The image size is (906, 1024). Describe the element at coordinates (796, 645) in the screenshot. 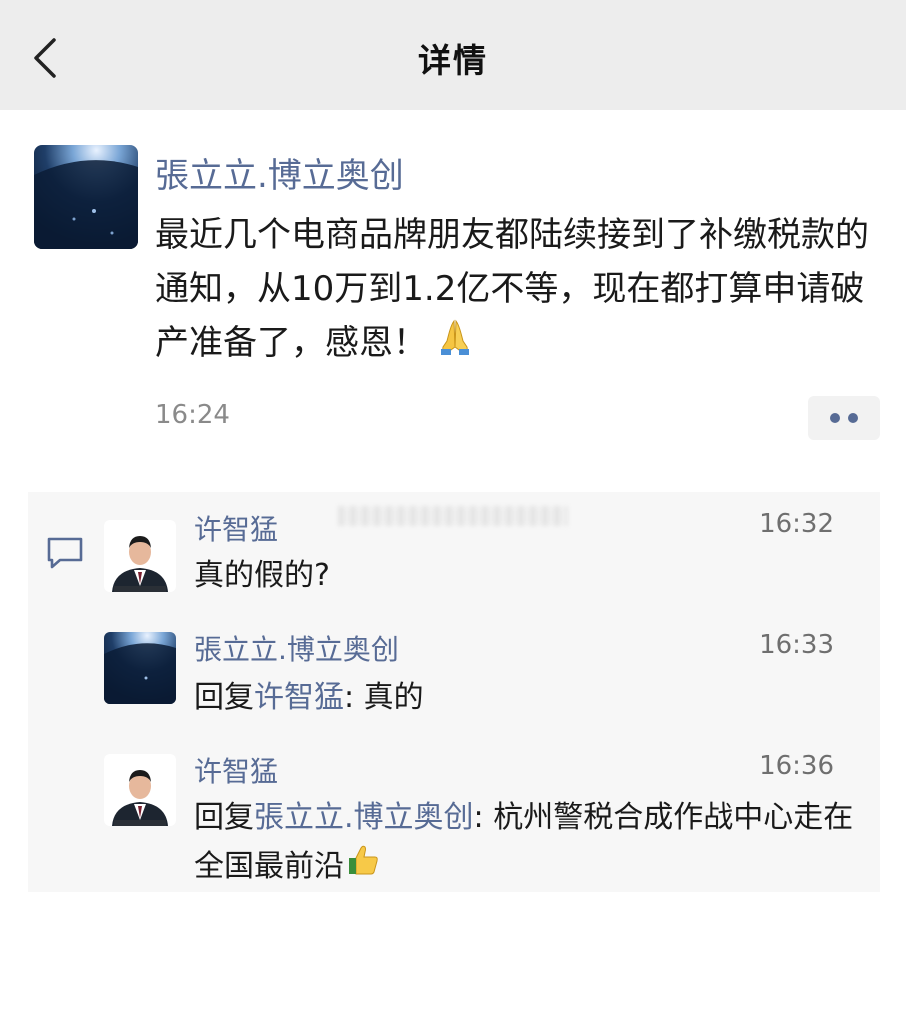

I see `comment-timestamp: 16:33` at that location.